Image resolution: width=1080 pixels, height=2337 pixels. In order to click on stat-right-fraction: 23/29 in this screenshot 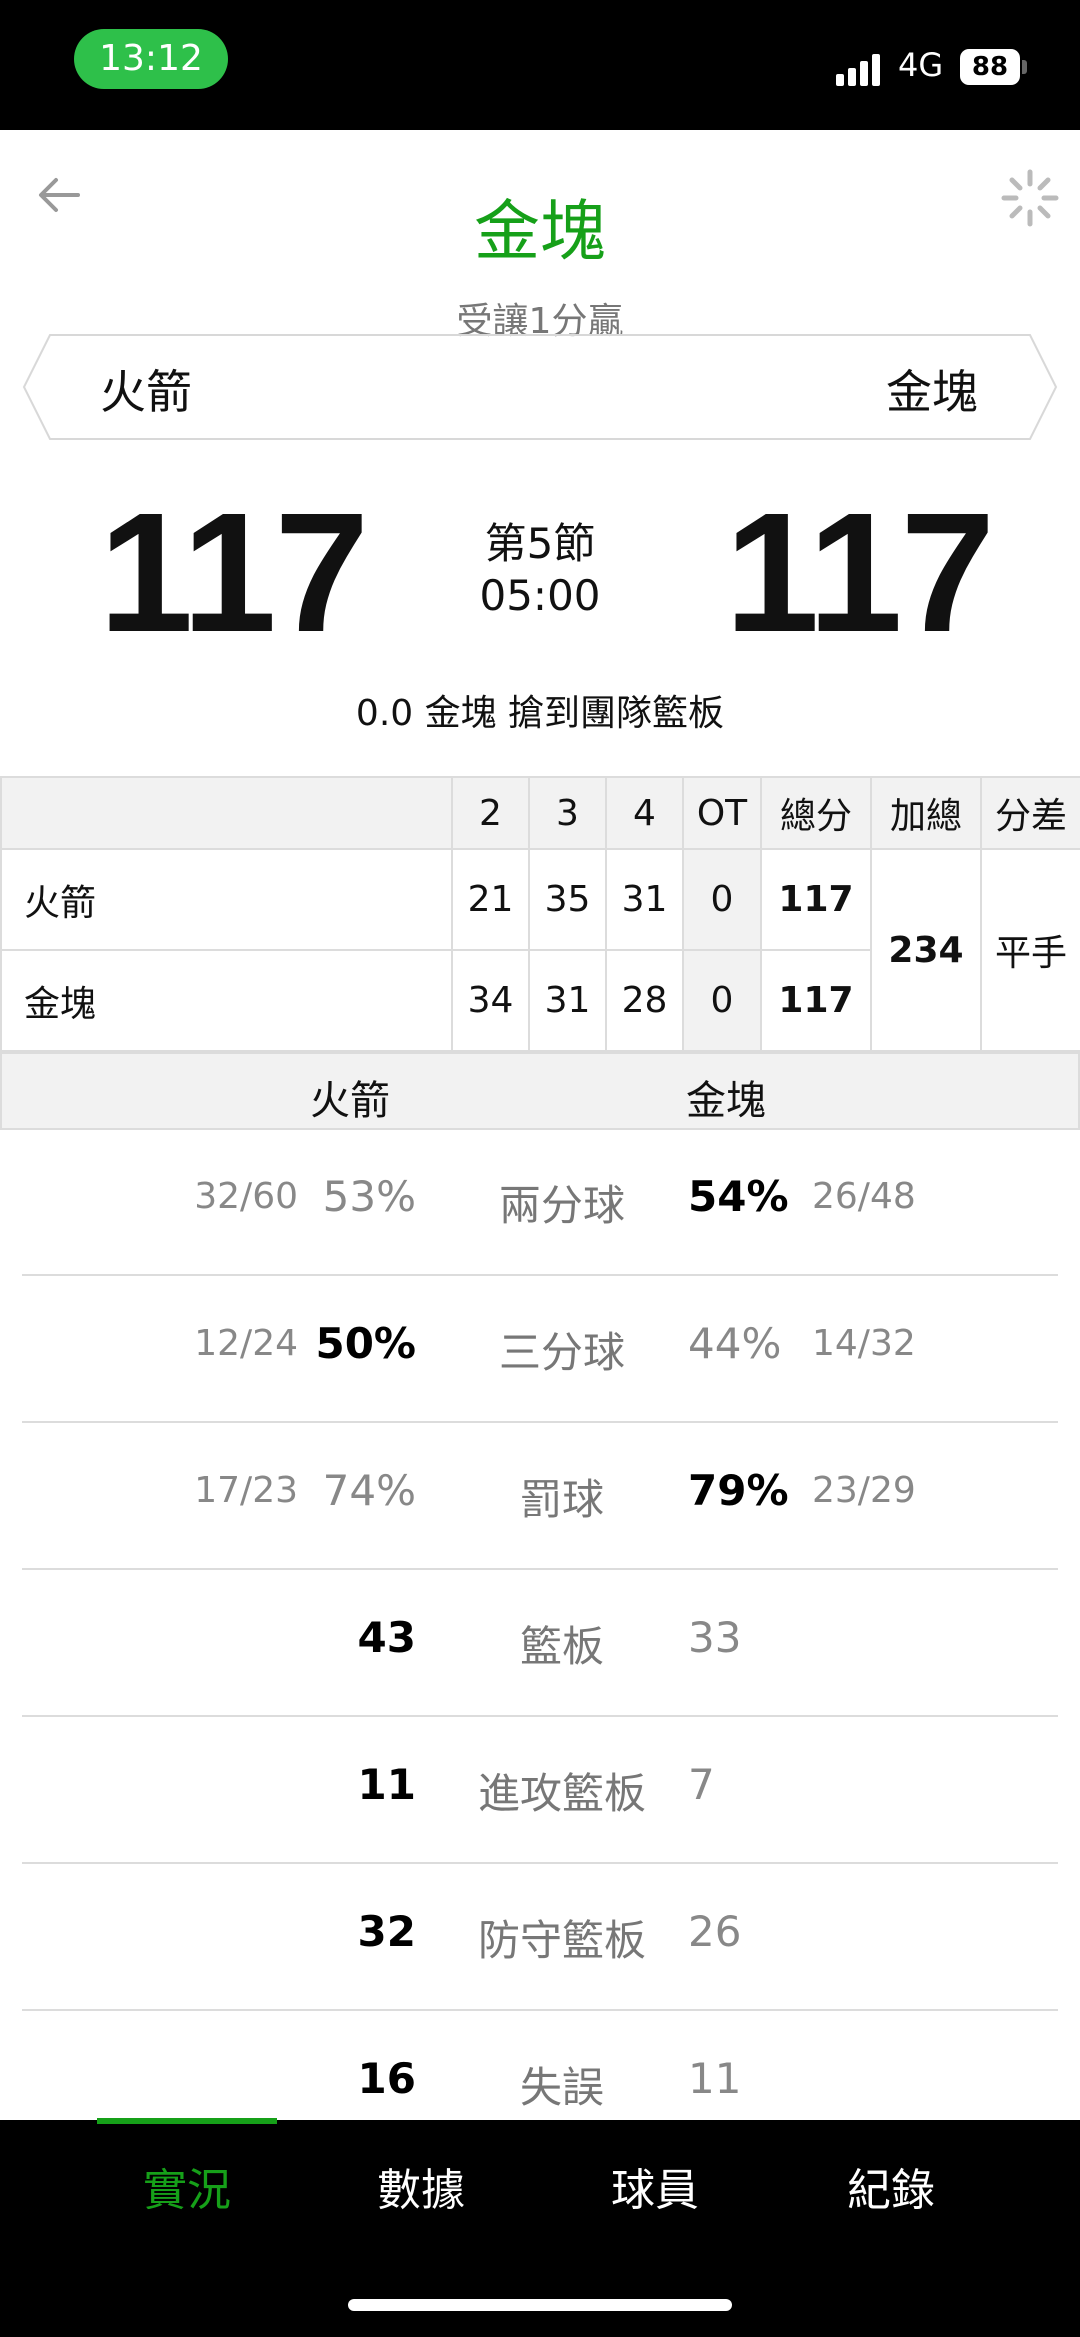, I will do `click(864, 1490)`.